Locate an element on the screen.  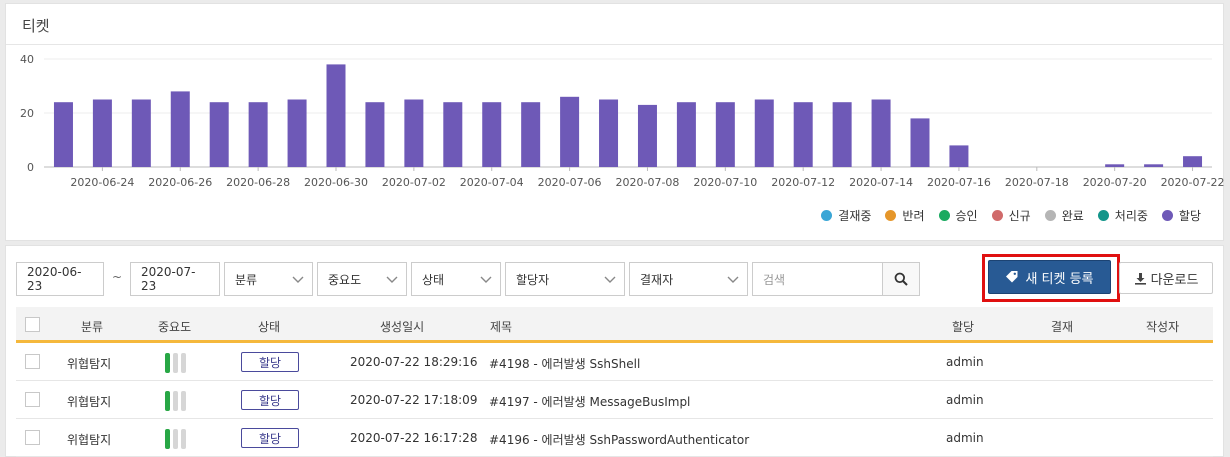
legend-label: 처리중 is located at coordinates (1131, 216).